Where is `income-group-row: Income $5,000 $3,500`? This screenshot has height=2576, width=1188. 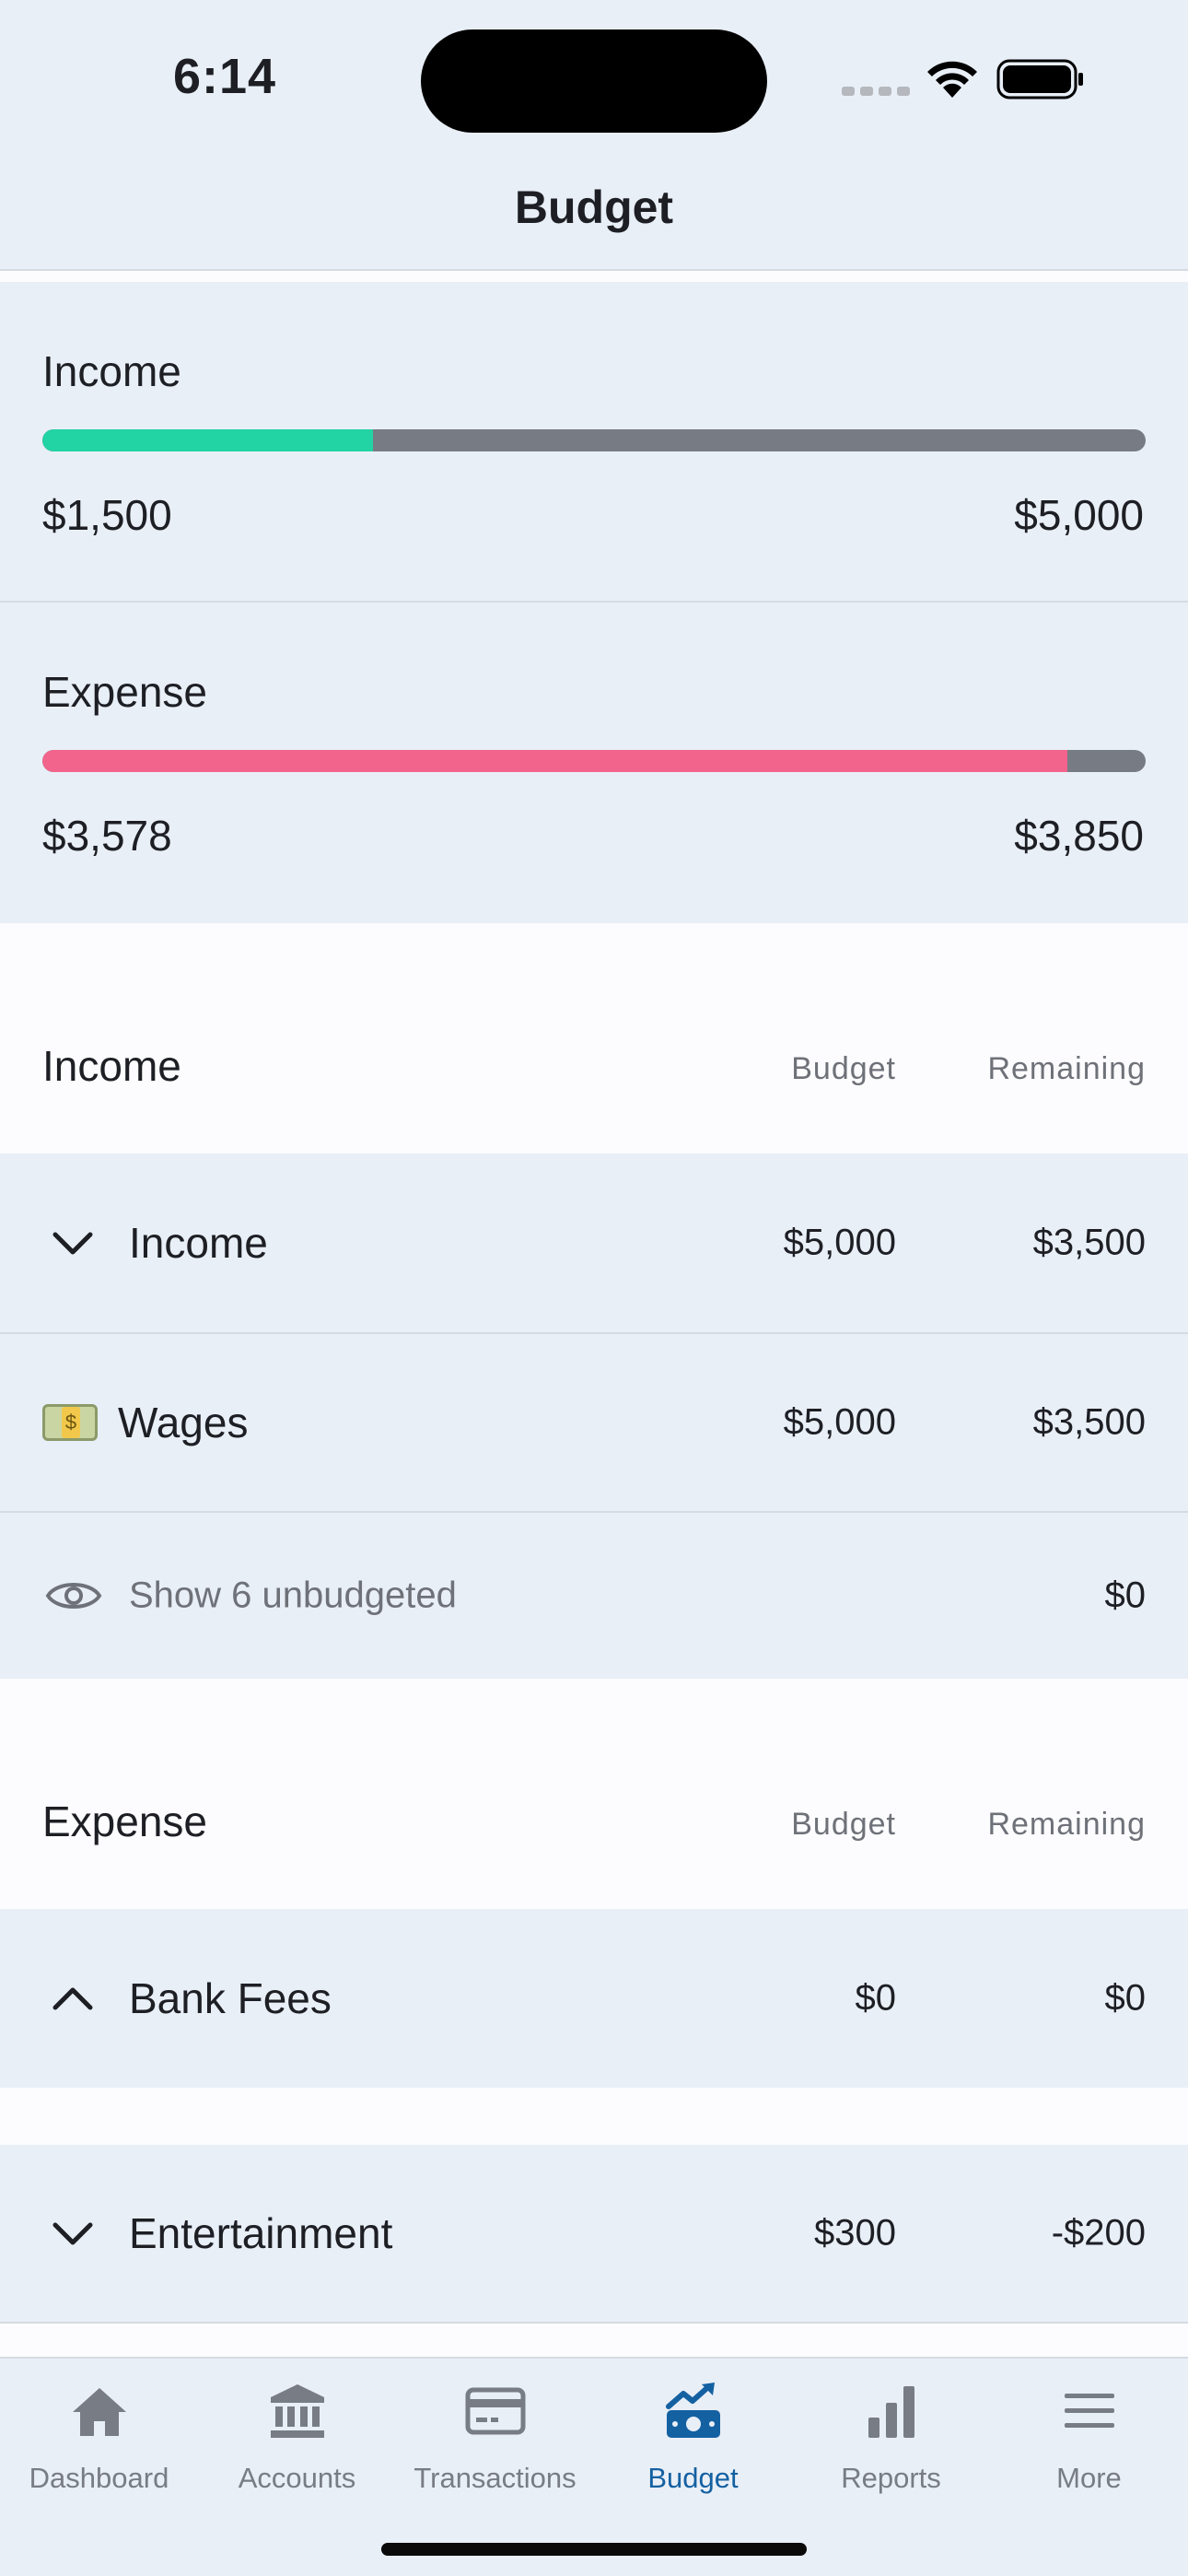 income-group-row: Income $5,000 $3,500 is located at coordinates (594, 1243).